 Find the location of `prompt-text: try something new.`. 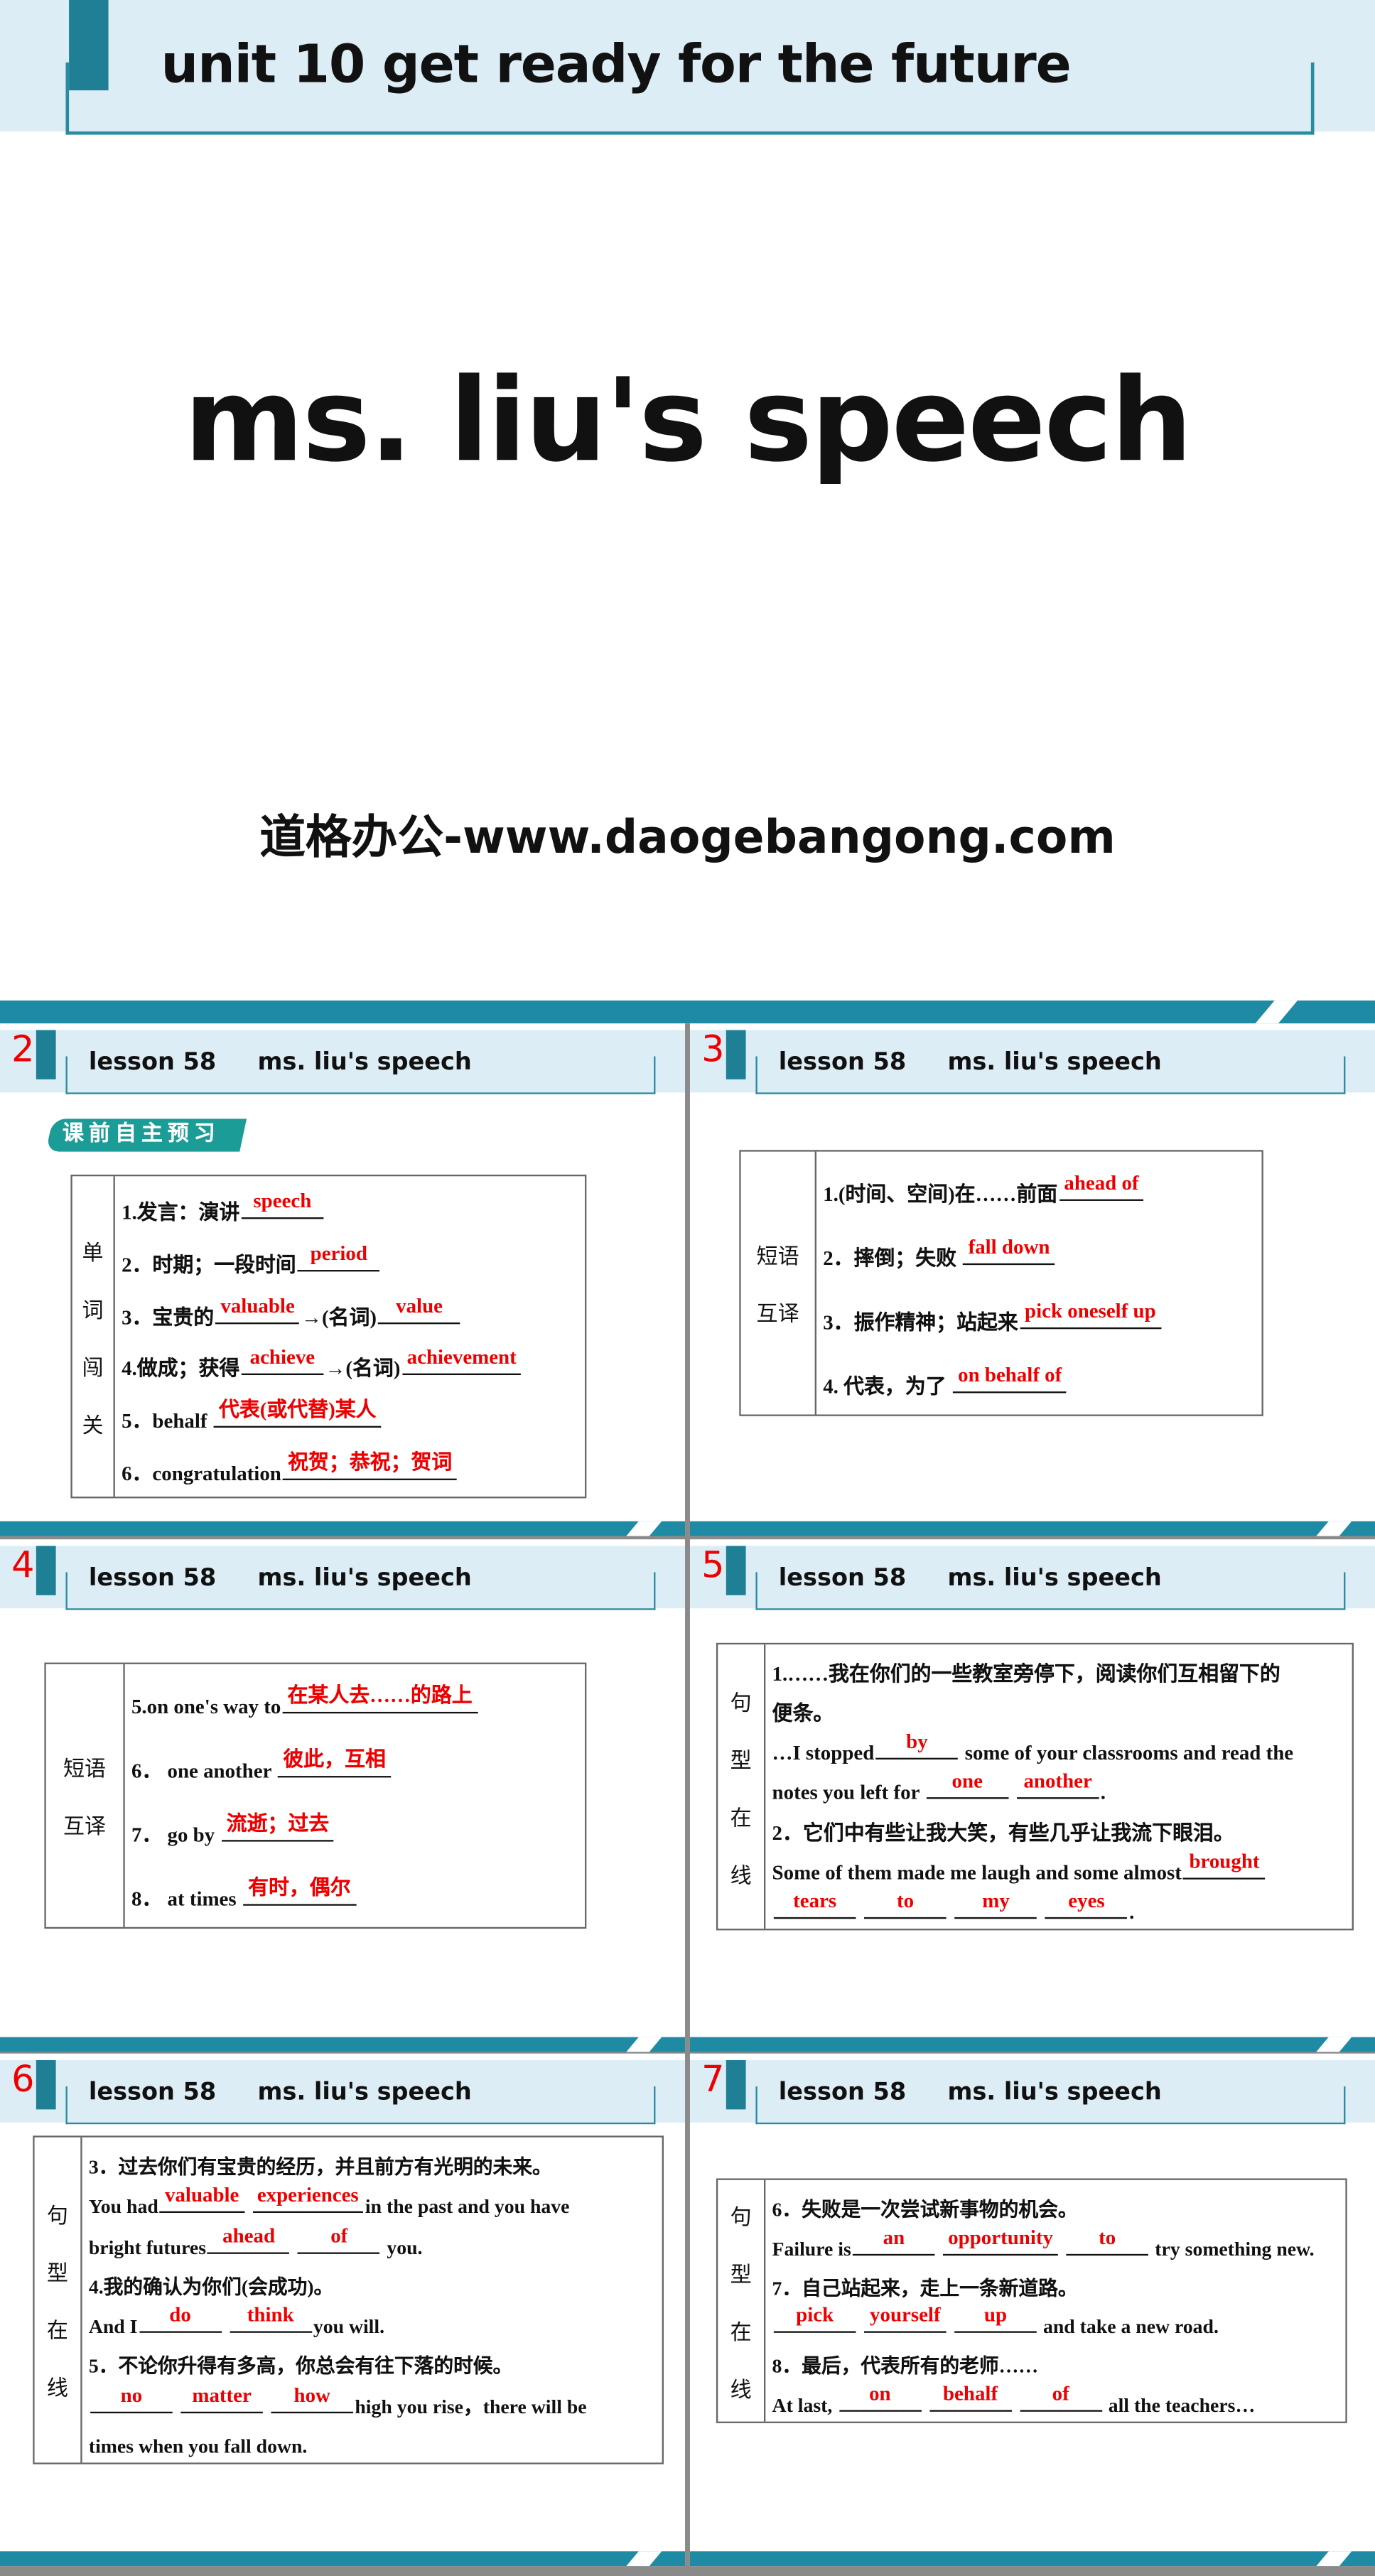

prompt-text: try something new. is located at coordinates (1232, 2248).